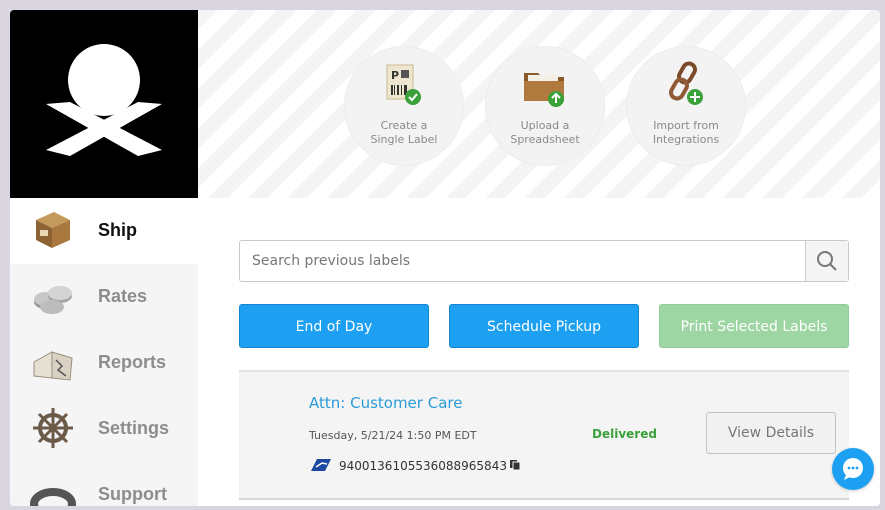 This screenshot has height=510, width=885. I want to click on chain-link-icon, so click(686, 86).